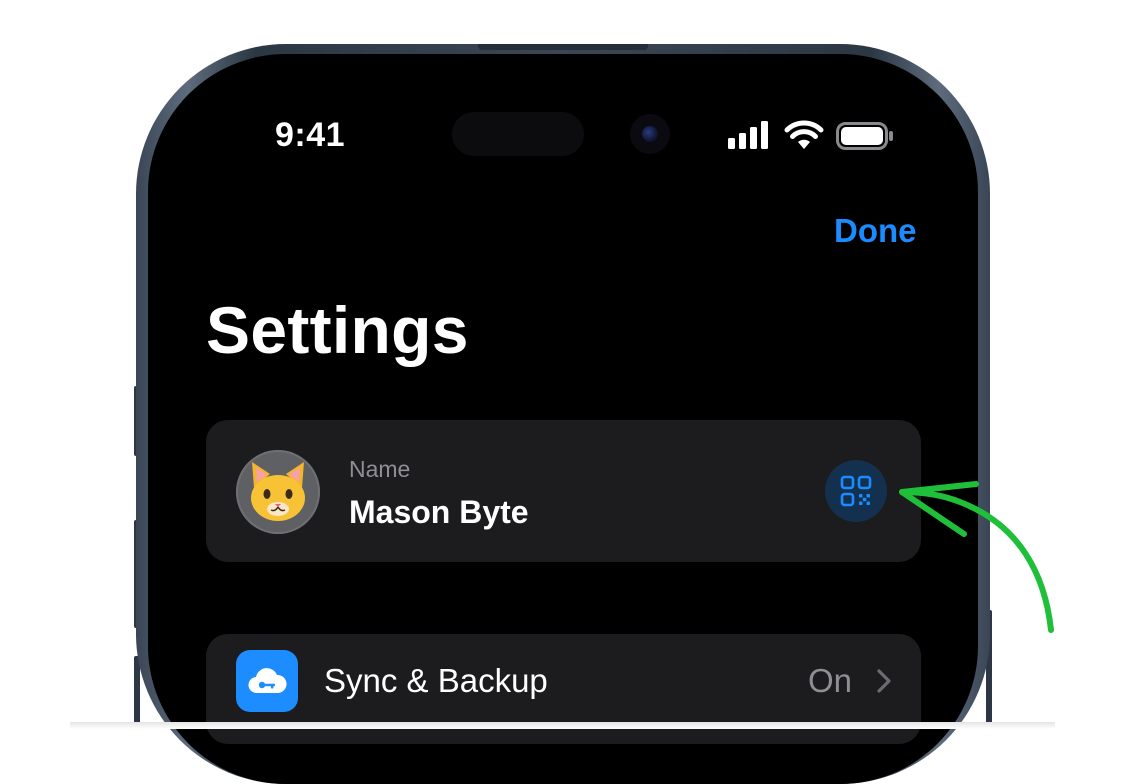 The image size is (1125, 784). Describe the element at coordinates (380, 469) in the screenshot. I see `name-label: Name` at that location.